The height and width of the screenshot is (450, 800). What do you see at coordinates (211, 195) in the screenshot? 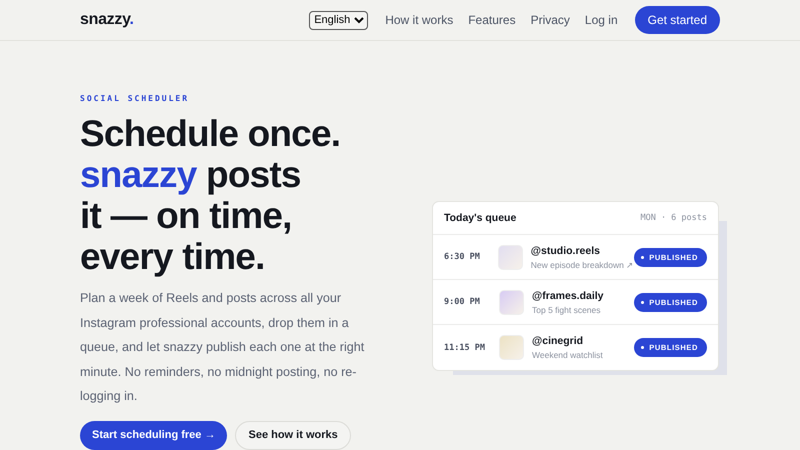
I see `headline: Schedule once. snazzy posts it — on time, every time.` at bounding box center [211, 195].